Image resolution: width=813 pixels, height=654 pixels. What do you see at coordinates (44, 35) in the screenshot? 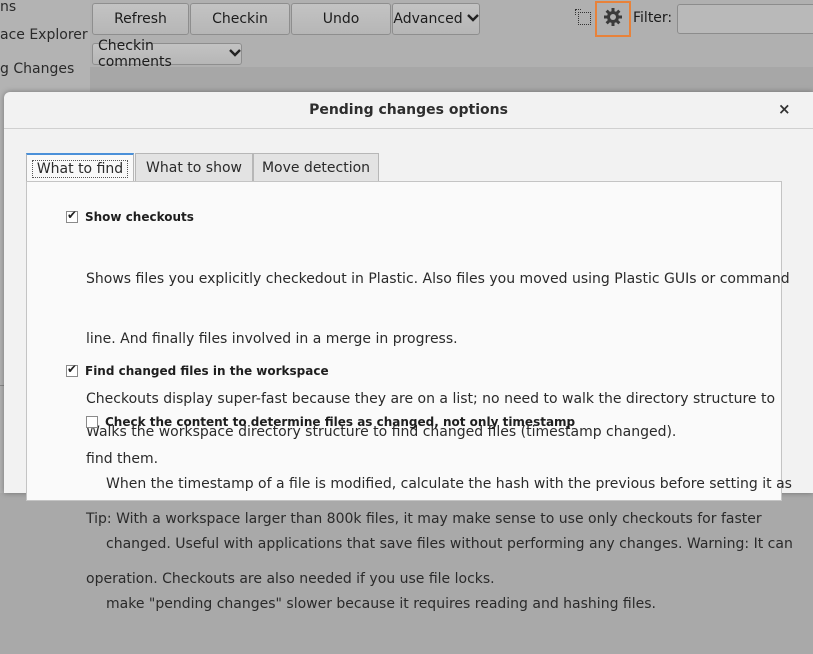
I see `sidebar-item-workspace-explorer: ace Explorer` at bounding box center [44, 35].